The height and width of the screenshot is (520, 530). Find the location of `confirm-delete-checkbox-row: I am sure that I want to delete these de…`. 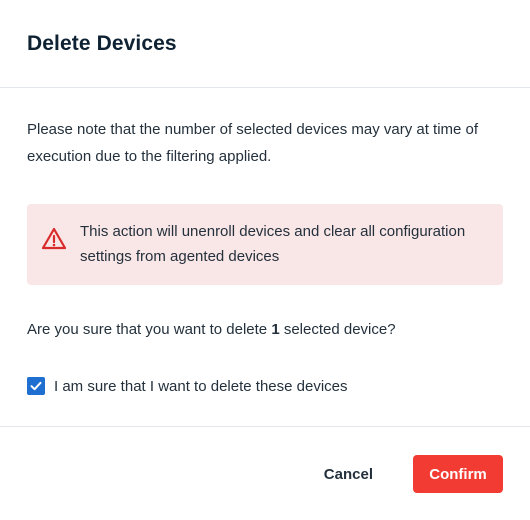

confirm-delete-checkbox-row: I am sure that I want to delete these de… is located at coordinates (265, 386).